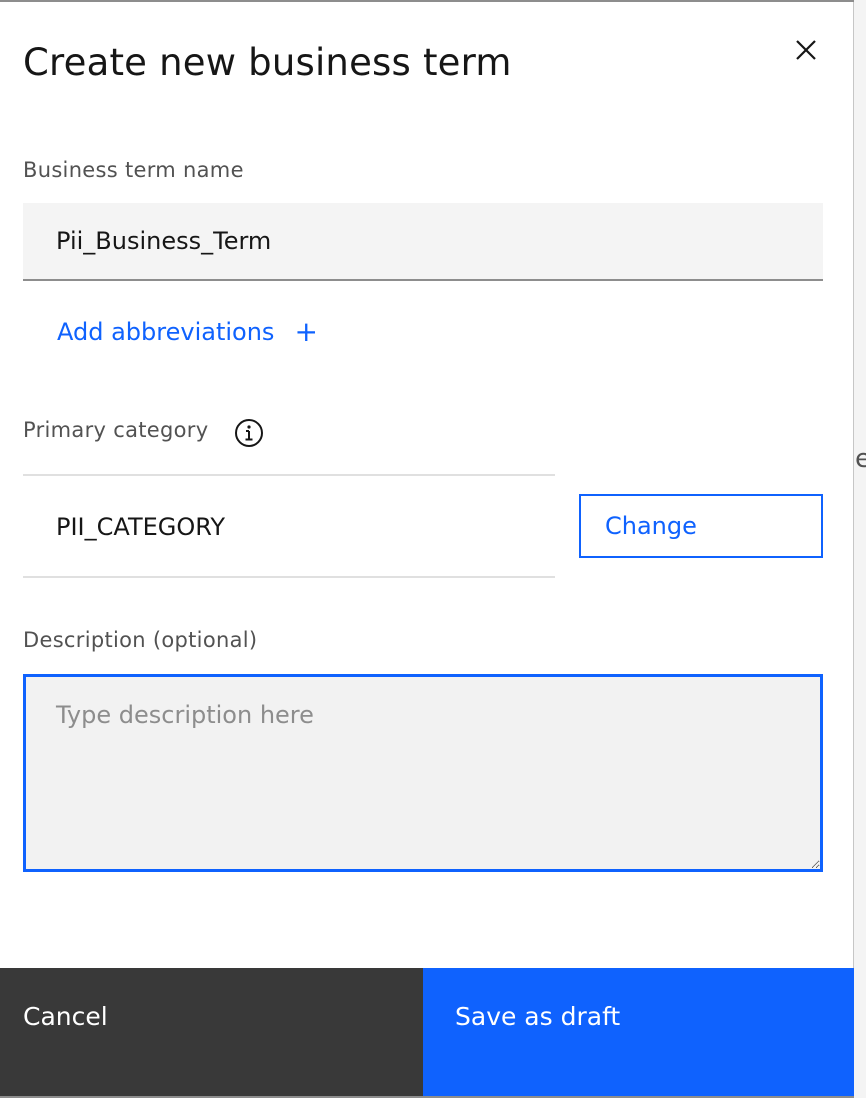 This screenshot has height=1098, width=866. Describe the element at coordinates (701, 526) in the screenshot. I see `change-category-button: Change` at that location.